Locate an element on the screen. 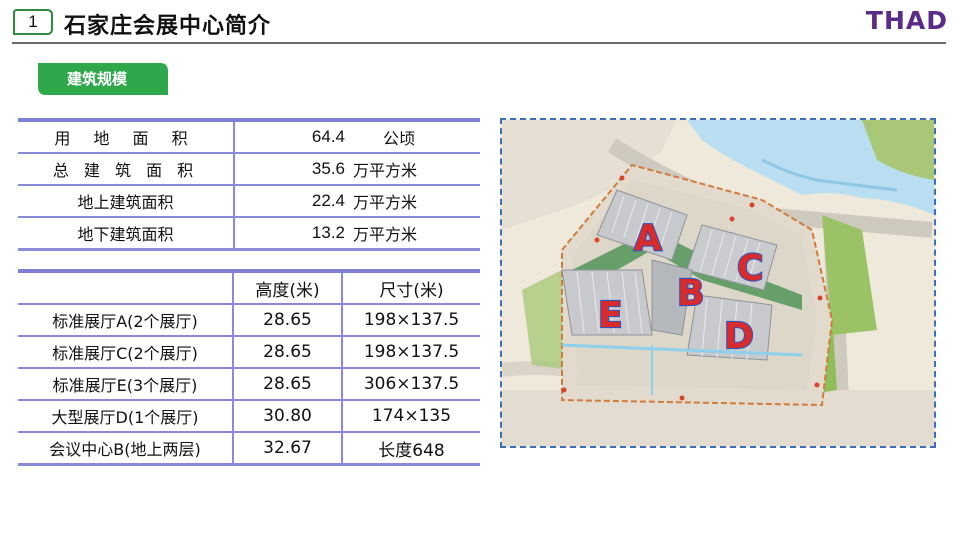  hall-size: 174×135 is located at coordinates (411, 416).